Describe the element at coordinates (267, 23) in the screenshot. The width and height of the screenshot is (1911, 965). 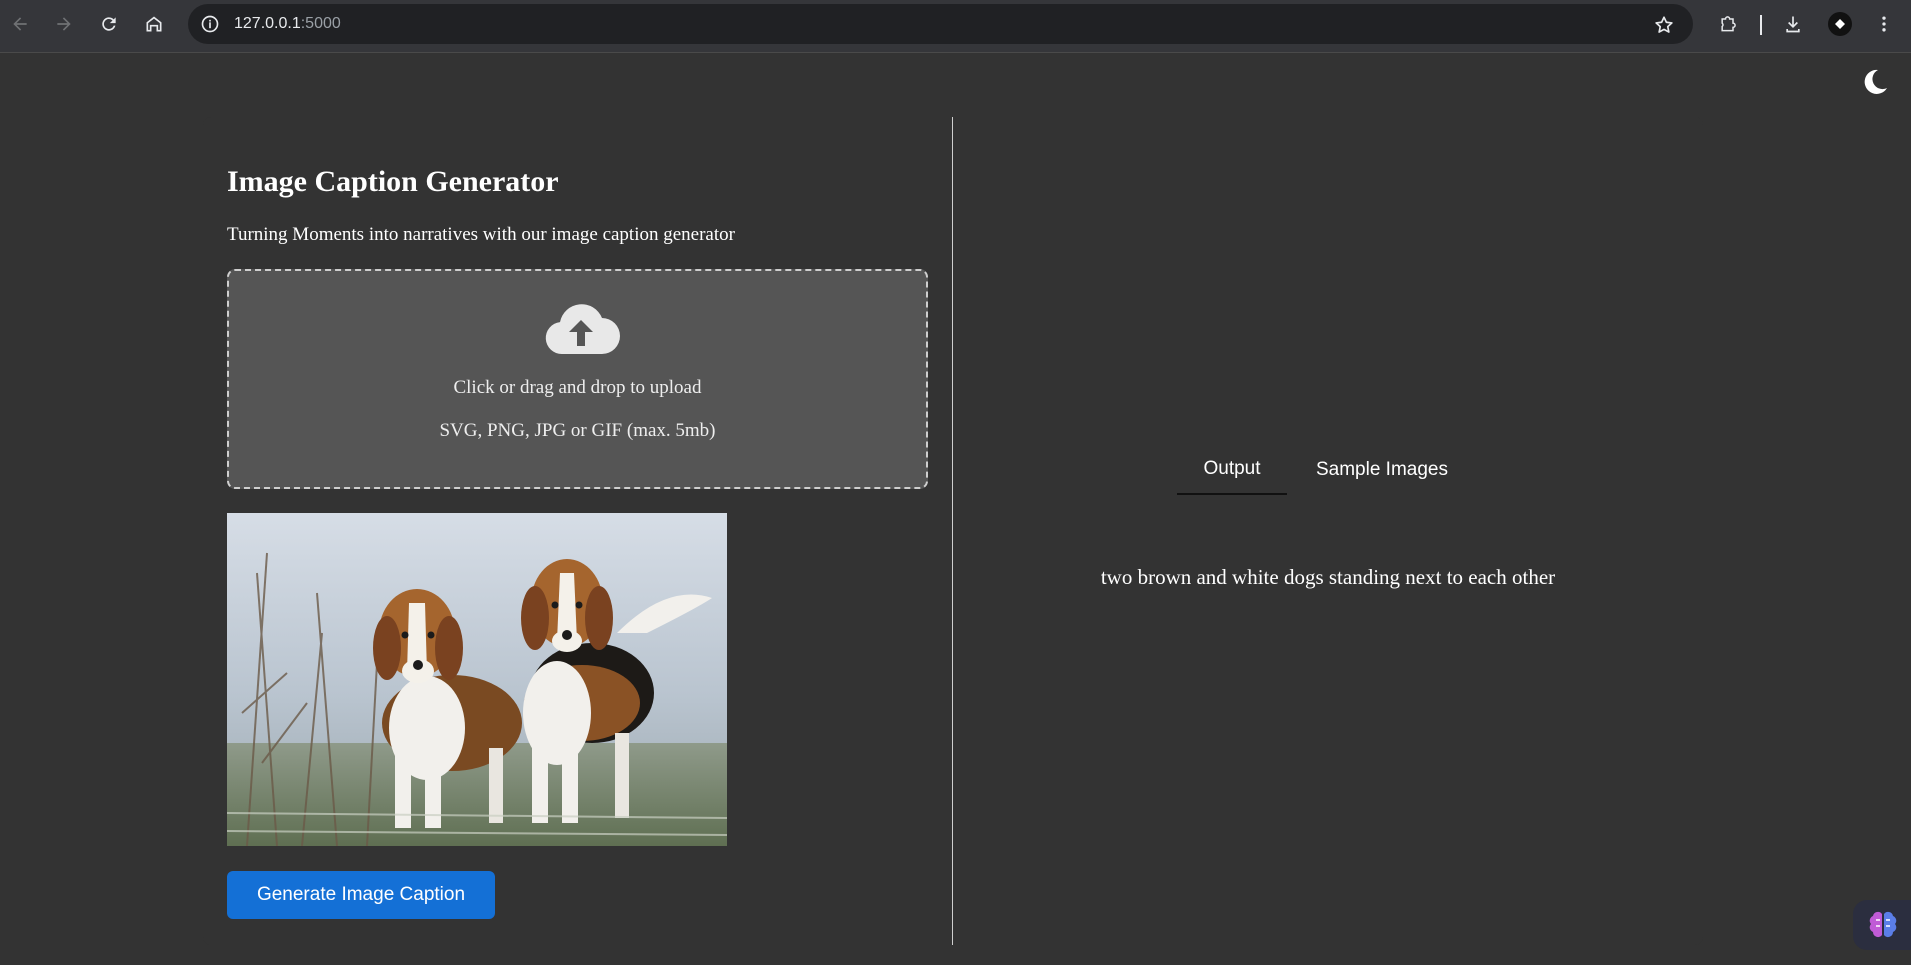
I see `url-host: 127.0.0.1` at that location.